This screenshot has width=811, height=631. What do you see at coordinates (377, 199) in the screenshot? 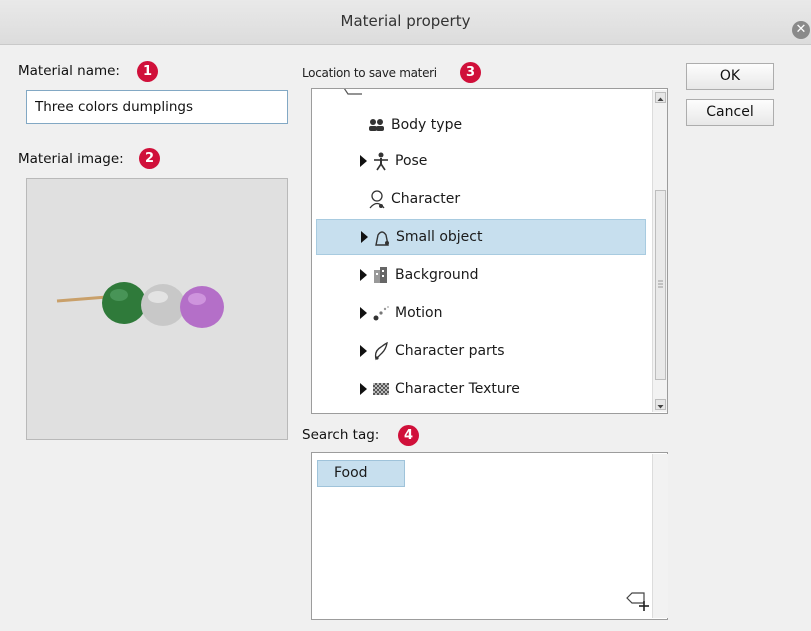
I see `character-icon` at bounding box center [377, 199].